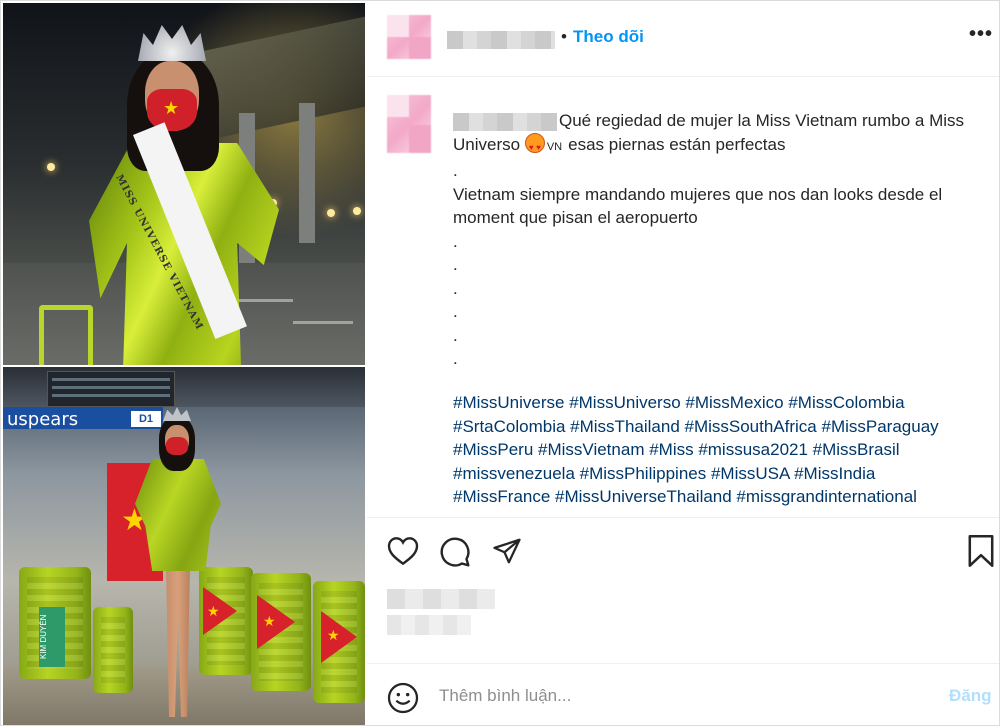  I want to click on action-bar, so click(683, 550).